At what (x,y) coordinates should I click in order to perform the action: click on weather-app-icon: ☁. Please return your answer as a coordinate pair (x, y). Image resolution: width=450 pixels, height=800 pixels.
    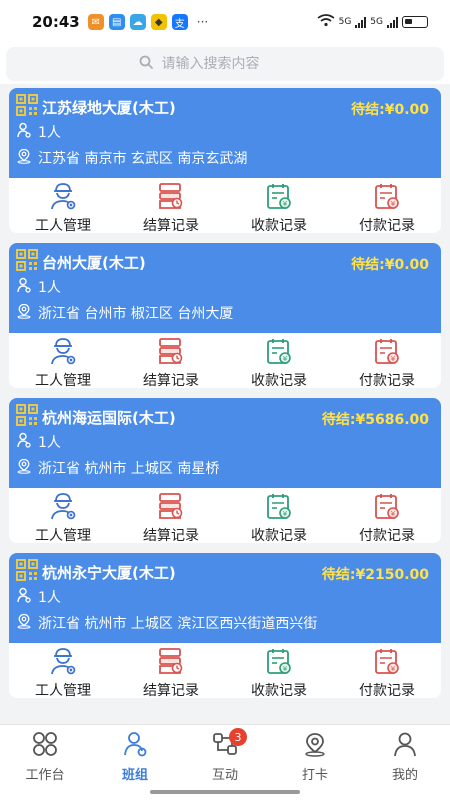
    Looking at the image, I should click on (137, 22).